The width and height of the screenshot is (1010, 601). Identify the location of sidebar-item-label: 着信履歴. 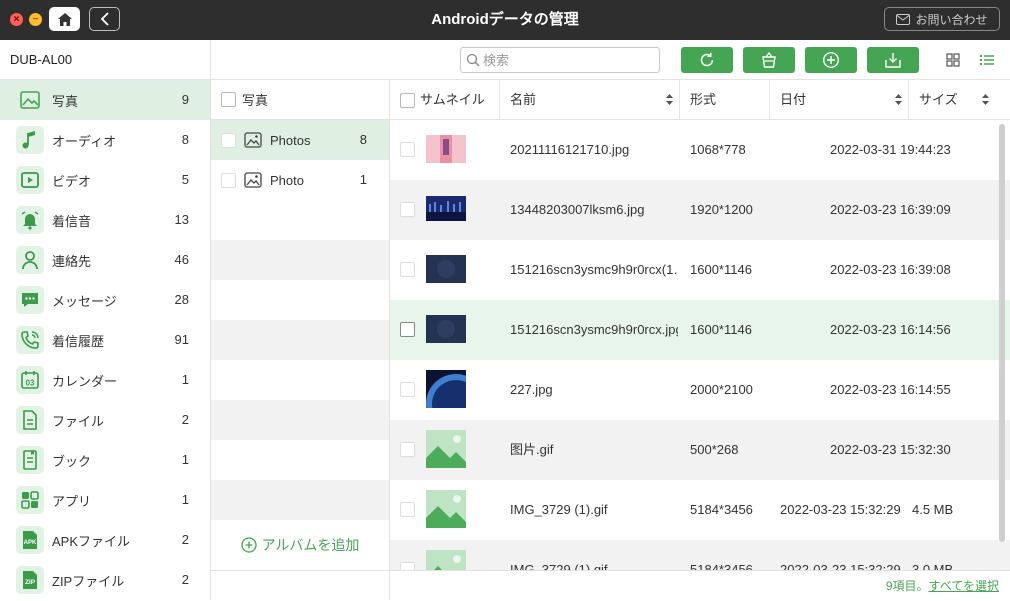
(78, 341).